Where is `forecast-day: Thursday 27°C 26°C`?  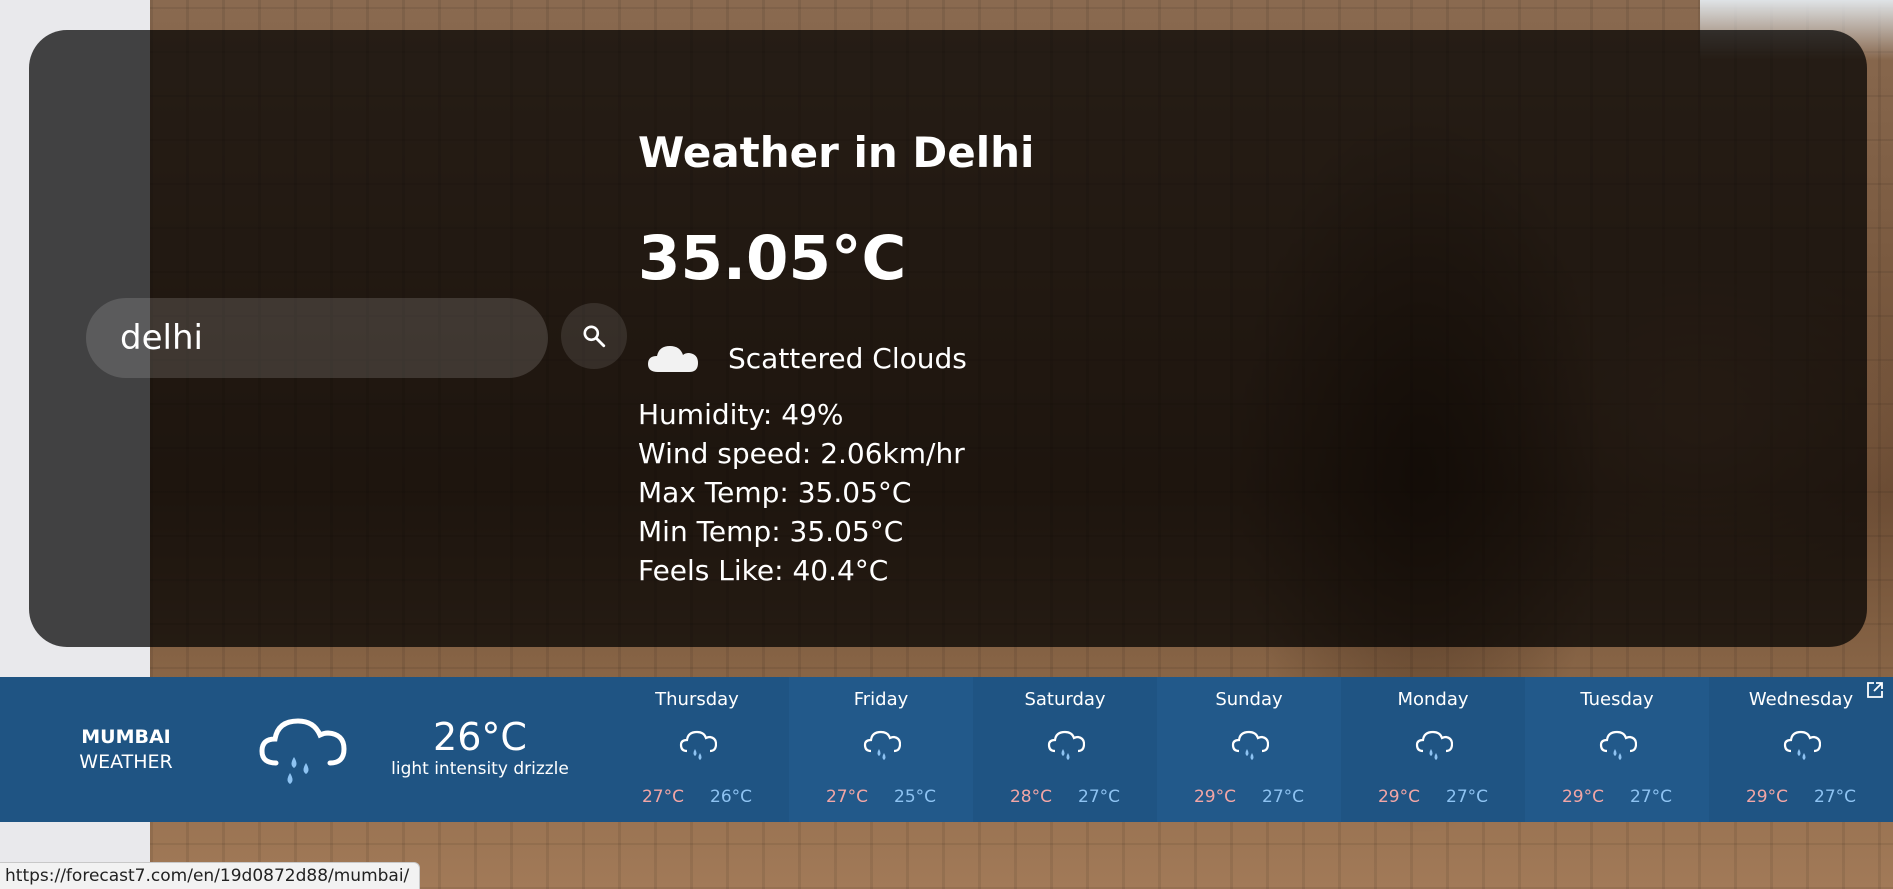
forecast-day: Thursday 27°C 26°C is located at coordinates (697, 749).